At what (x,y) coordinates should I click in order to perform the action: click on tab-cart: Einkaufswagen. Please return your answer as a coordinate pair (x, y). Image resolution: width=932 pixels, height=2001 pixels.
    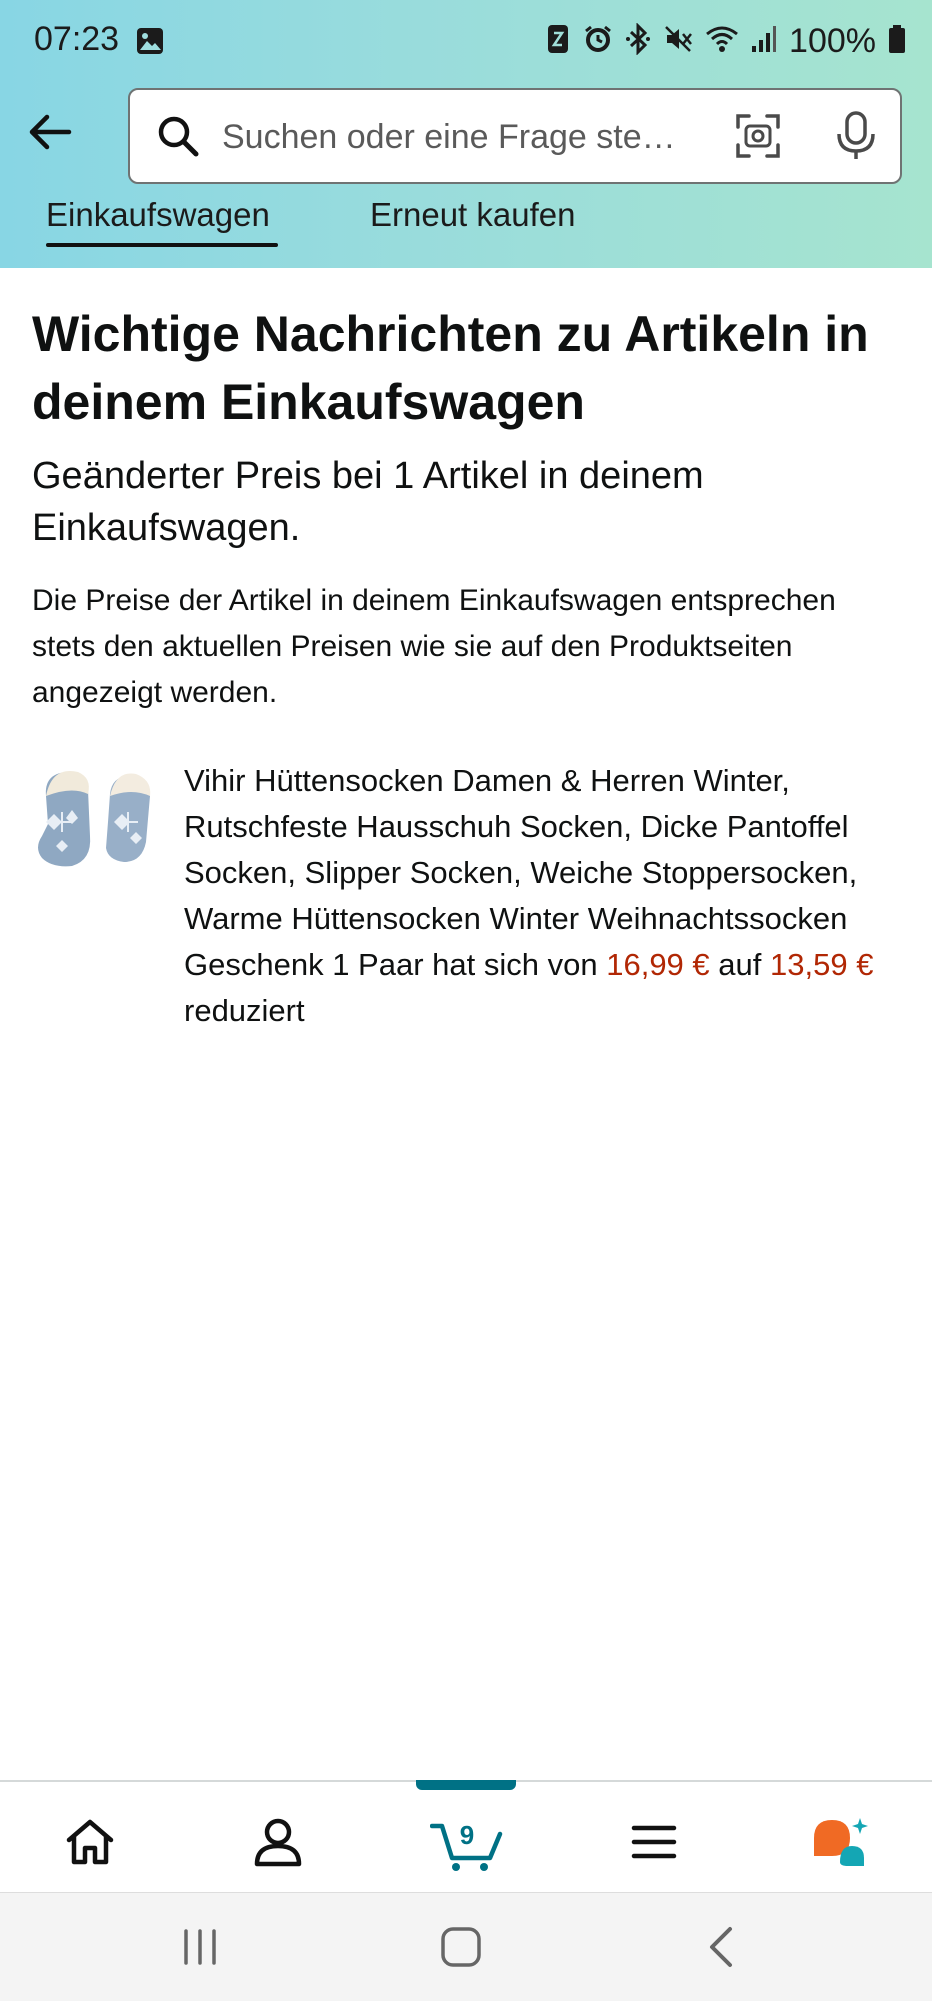
    Looking at the image, I should click on (158, 215).